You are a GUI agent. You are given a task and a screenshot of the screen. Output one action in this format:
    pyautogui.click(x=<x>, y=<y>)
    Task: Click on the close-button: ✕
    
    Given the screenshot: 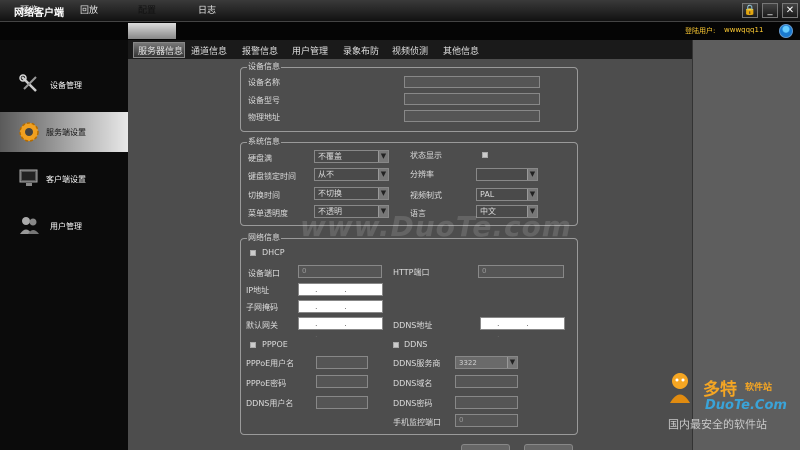 What is the action you would take?
    pyautogui.click(x=790, y=10)
    